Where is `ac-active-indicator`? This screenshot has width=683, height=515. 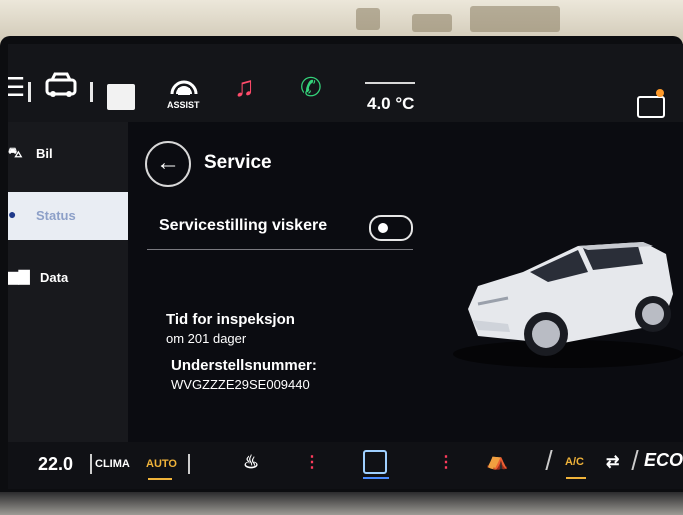
ac-active-indicator is located at coordinates (576, 478).